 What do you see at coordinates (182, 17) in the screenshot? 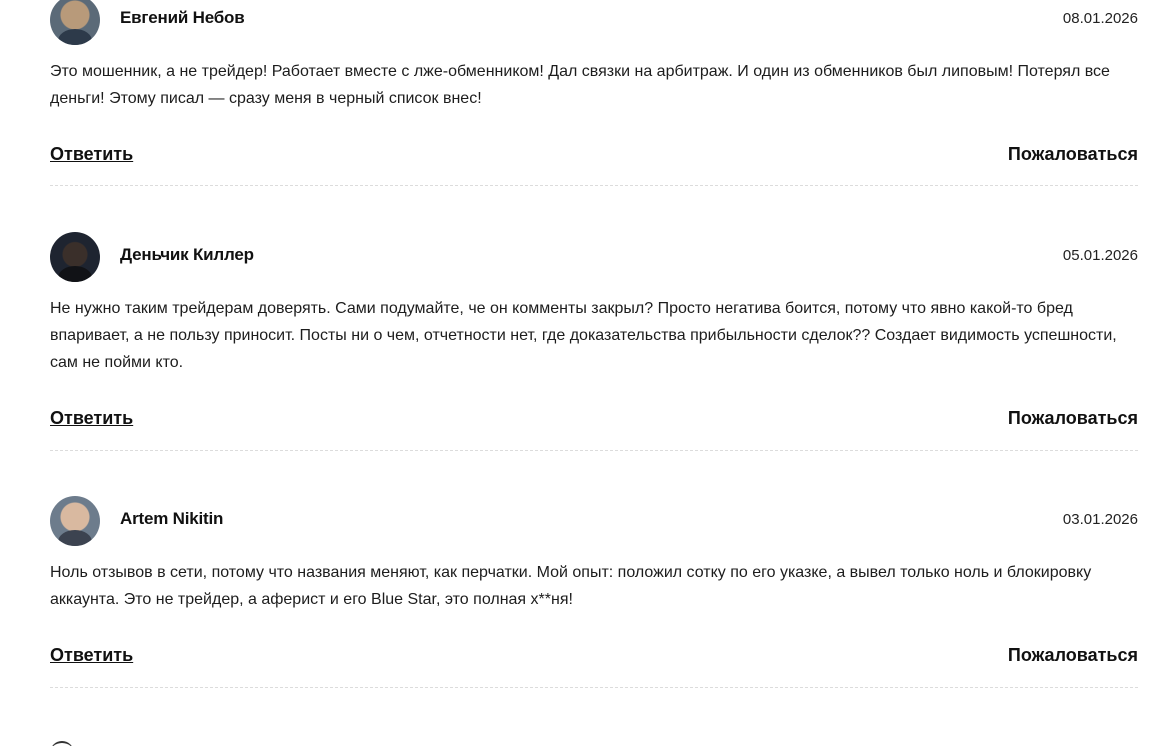
I see `comment-author: Евгений Небов` at bounding box center [182, 17].